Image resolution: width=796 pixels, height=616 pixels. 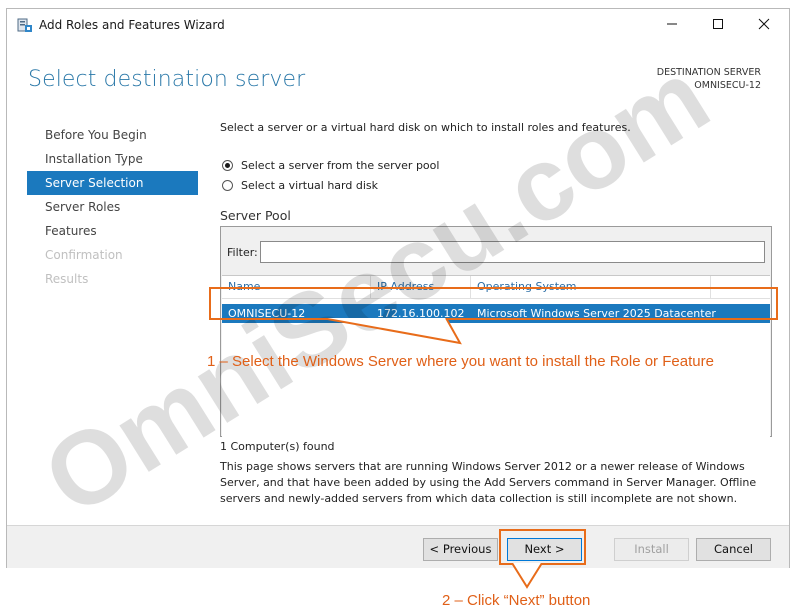 What do you see at coordinates (733, 549) in the screenshot?
I see `cancel-button: Cancel` at bounding box center [733, 549].